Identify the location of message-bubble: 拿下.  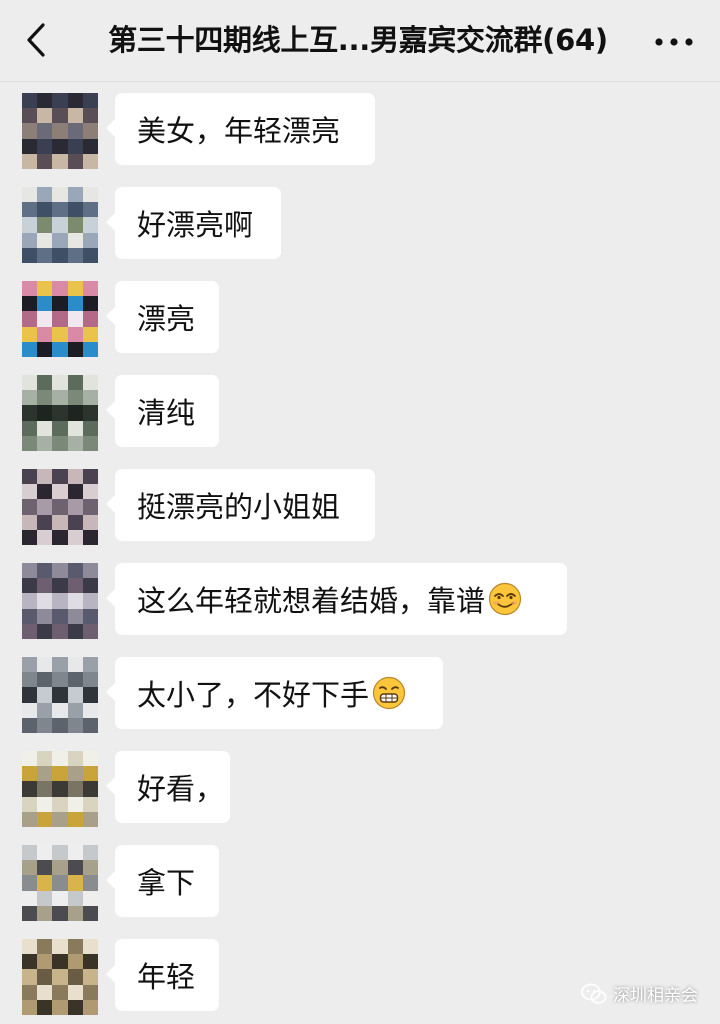
(162, 881).